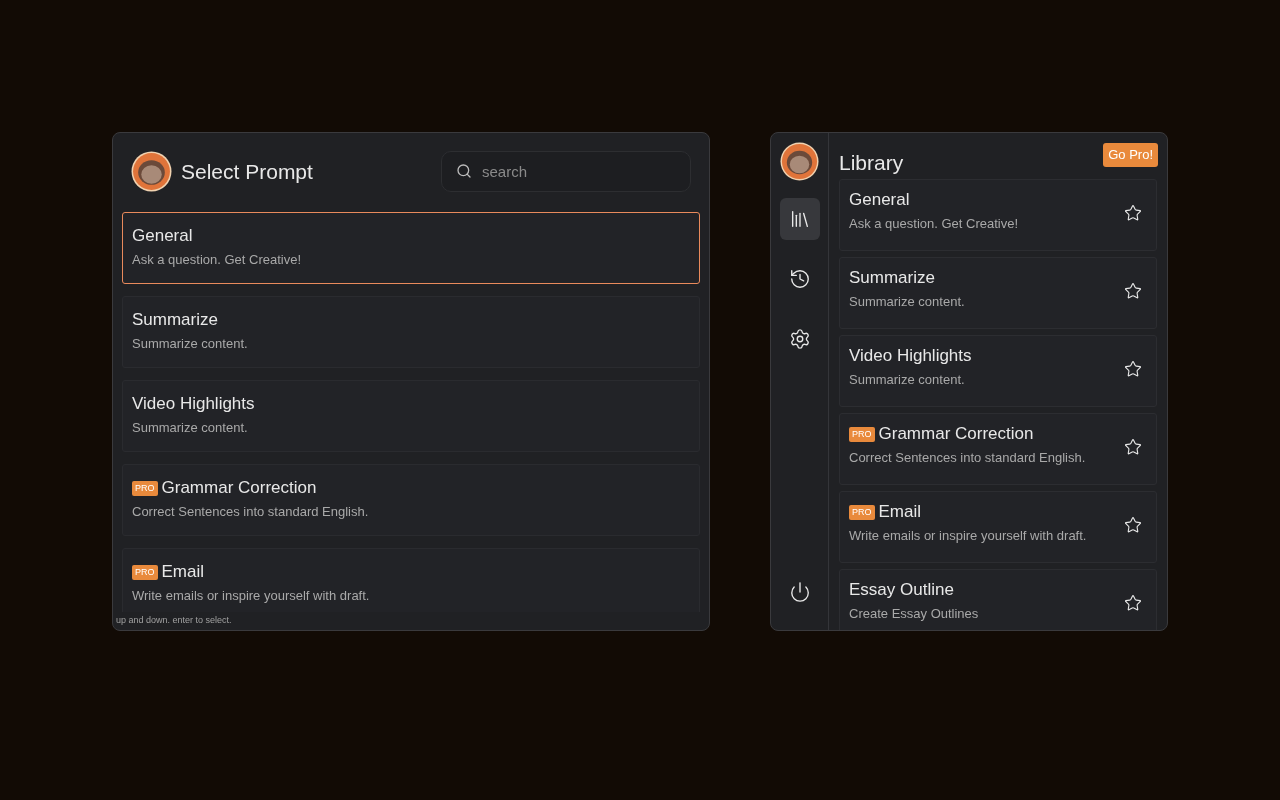 The image size is (1280, 800). I want to click on search-field: search, so click(566, 171).